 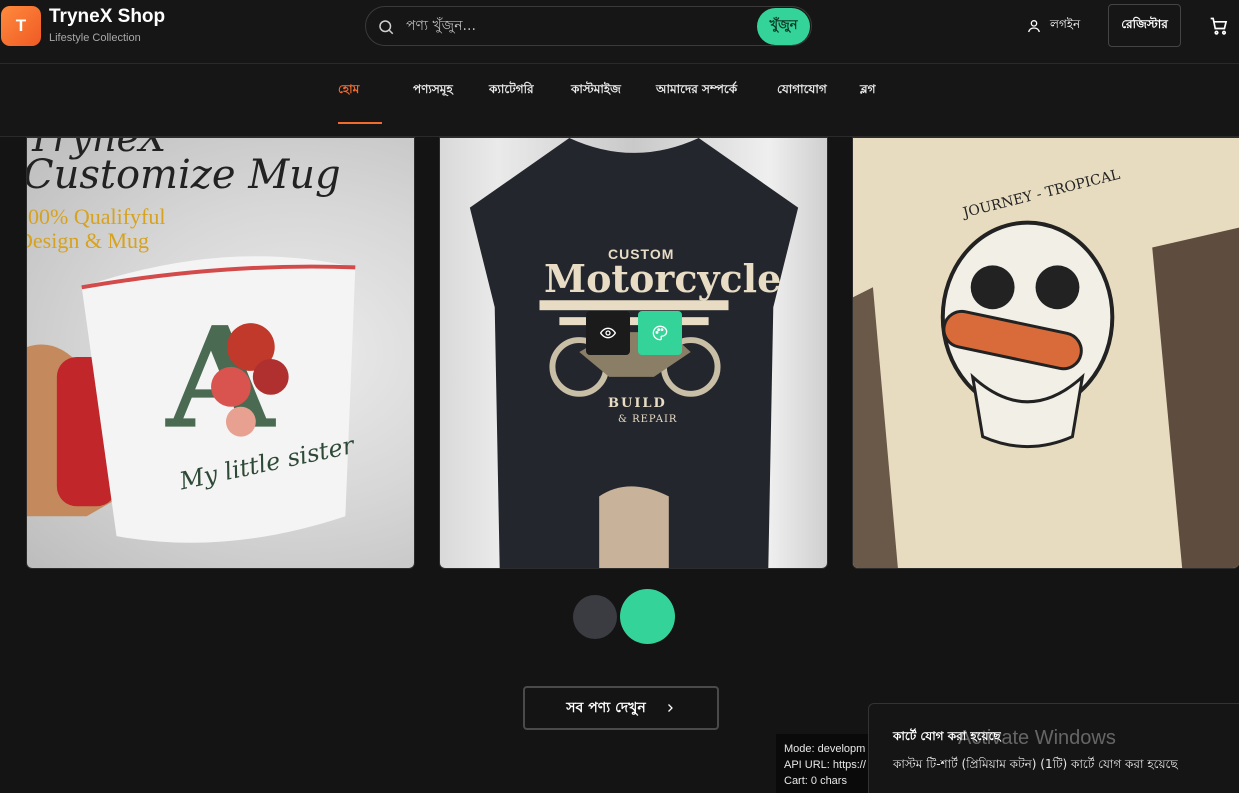 I want to click on mug-subtitle-text: 100% Qualifyful, so click(x=96, y=216).